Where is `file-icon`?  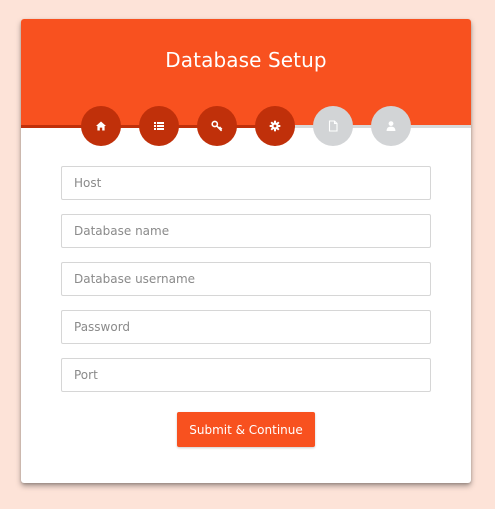
file-icon is located at coordinates (333, 126).